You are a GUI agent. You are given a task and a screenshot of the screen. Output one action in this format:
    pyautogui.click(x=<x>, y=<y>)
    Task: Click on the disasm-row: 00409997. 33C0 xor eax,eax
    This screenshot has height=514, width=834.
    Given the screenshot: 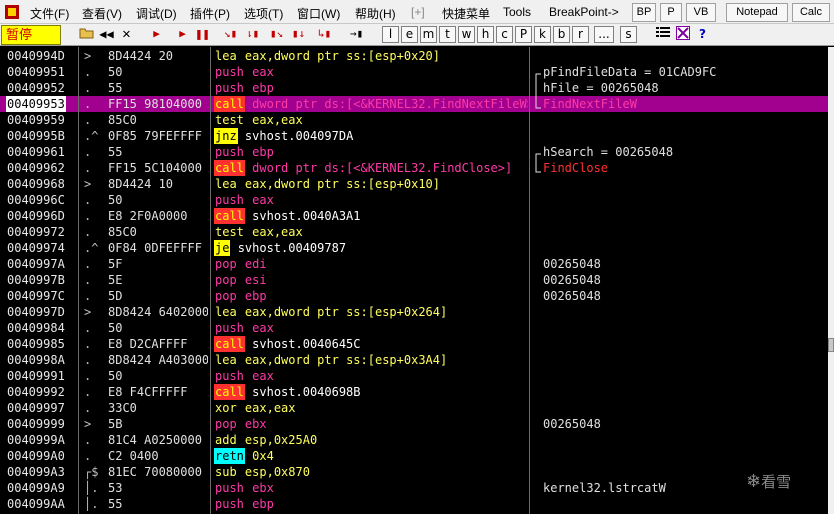 What is the action you would take?
    pyautogui.click(x=414, y=408)
    